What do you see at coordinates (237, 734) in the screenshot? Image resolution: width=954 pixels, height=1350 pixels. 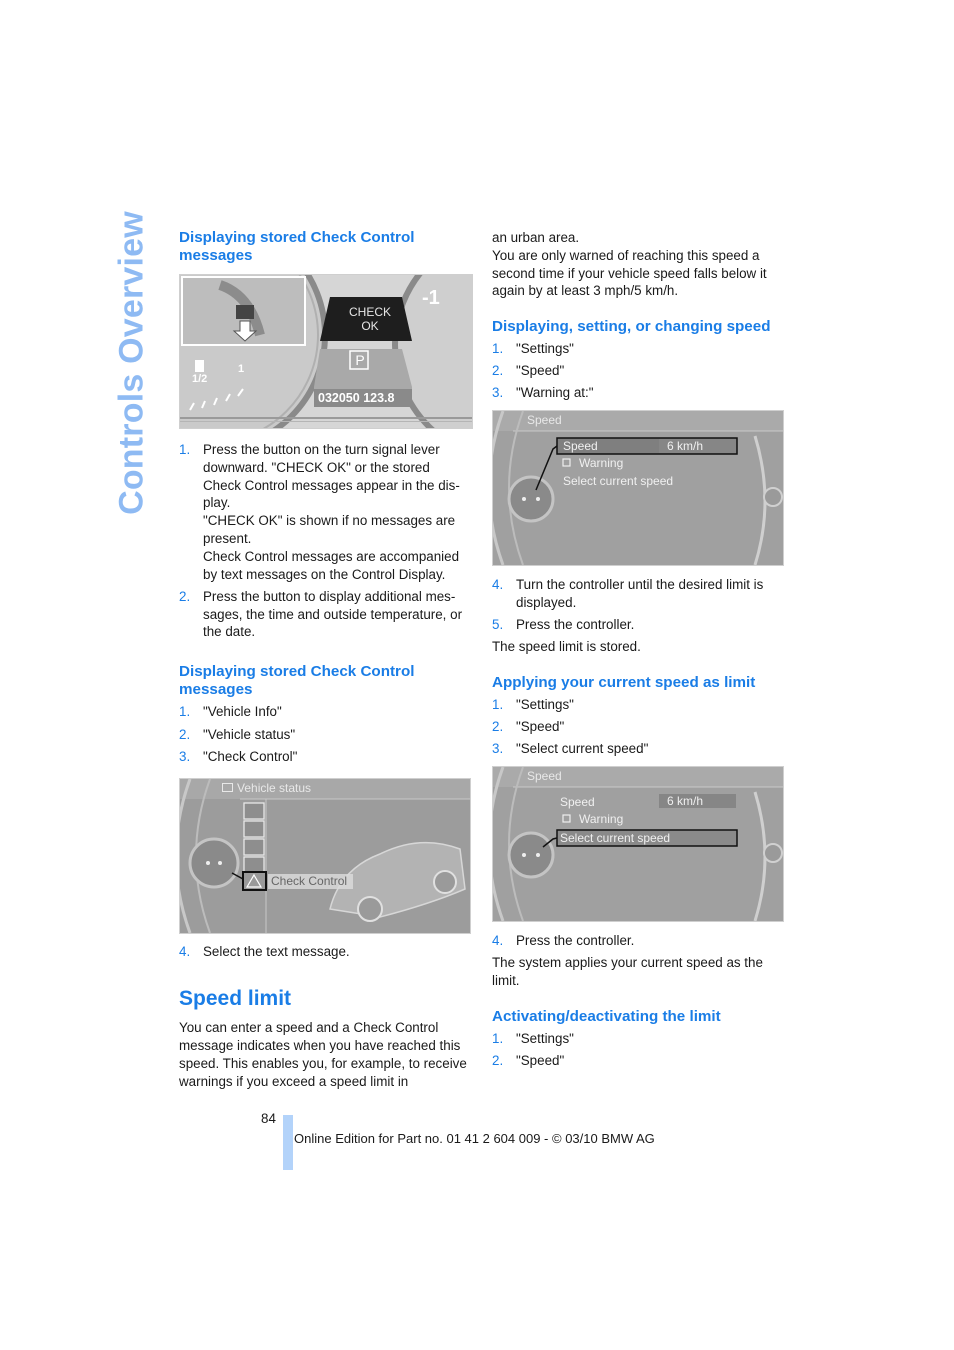 I see `list-item: 2. "Vehicle status"` at bounding box center [237, 734].